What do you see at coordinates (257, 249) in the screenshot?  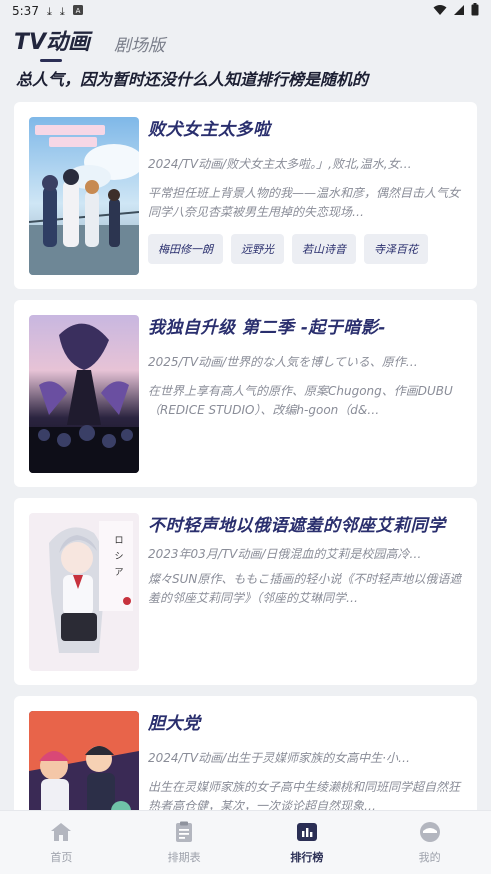 I see `cast-chip: 远野光` at bounding box center [257, 249].